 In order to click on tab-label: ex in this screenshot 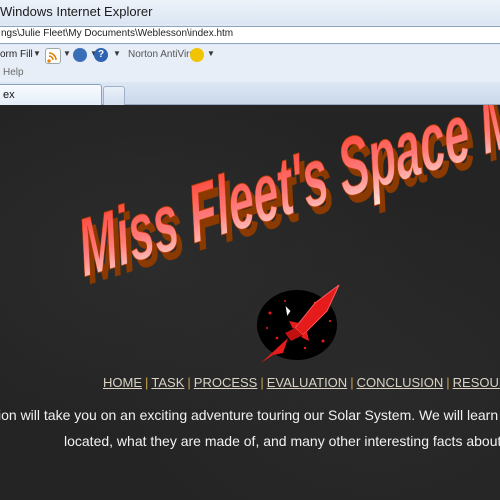, I will do `click(9, 95)`.